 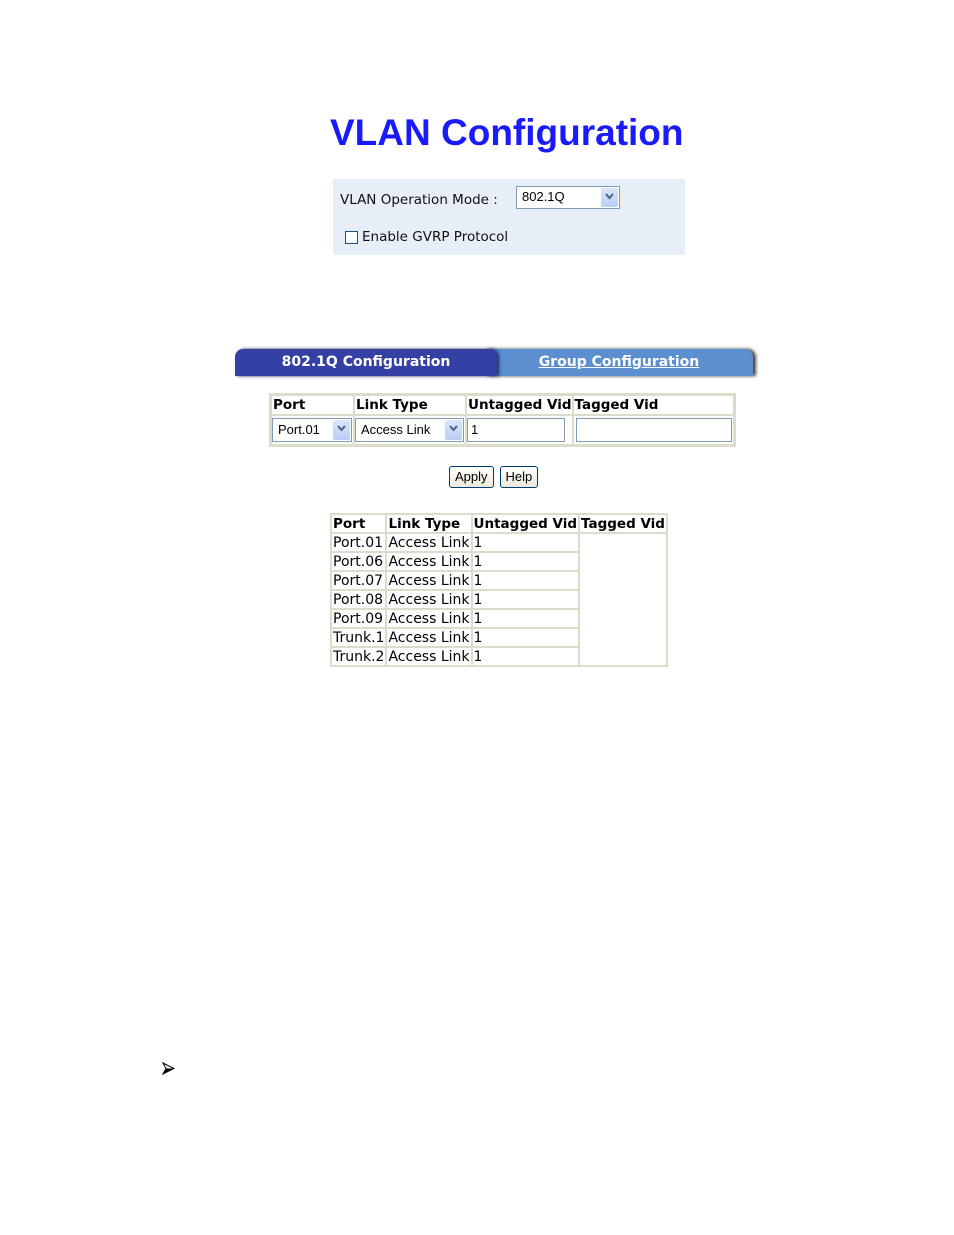 I want to click on status-port-cell: Trunk.1, so click(x=359, y=637).